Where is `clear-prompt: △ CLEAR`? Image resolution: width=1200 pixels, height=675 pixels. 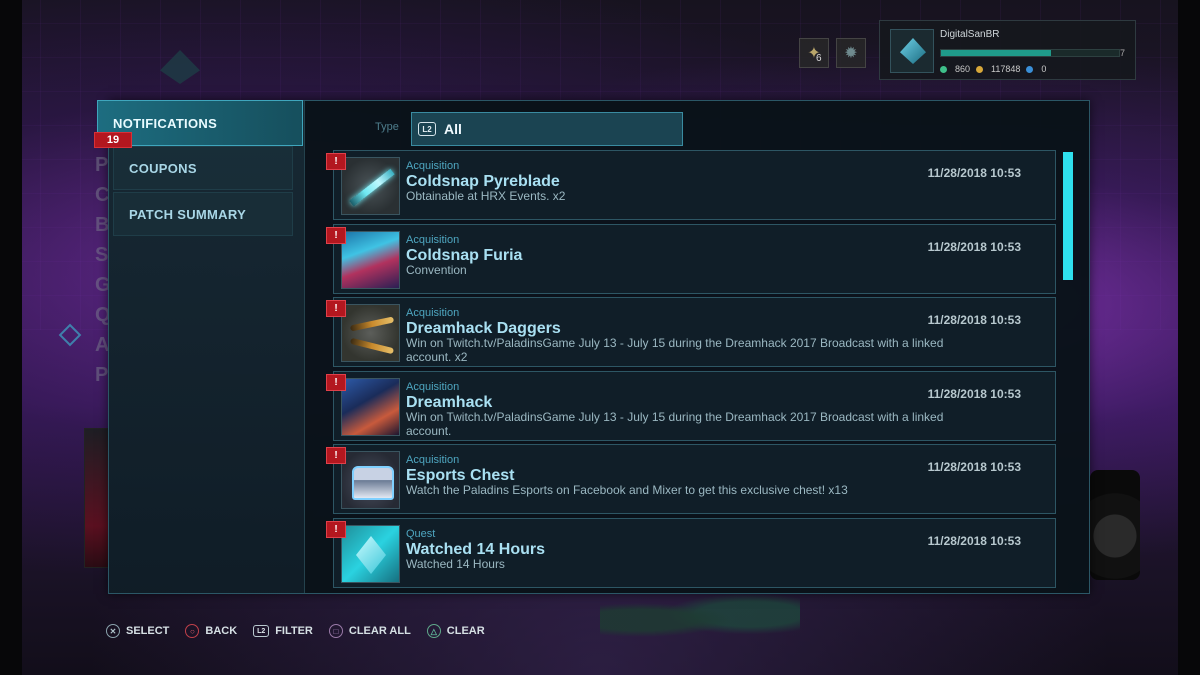
clear-prompt: △ CLEAR is located at coordinates (455, 631).